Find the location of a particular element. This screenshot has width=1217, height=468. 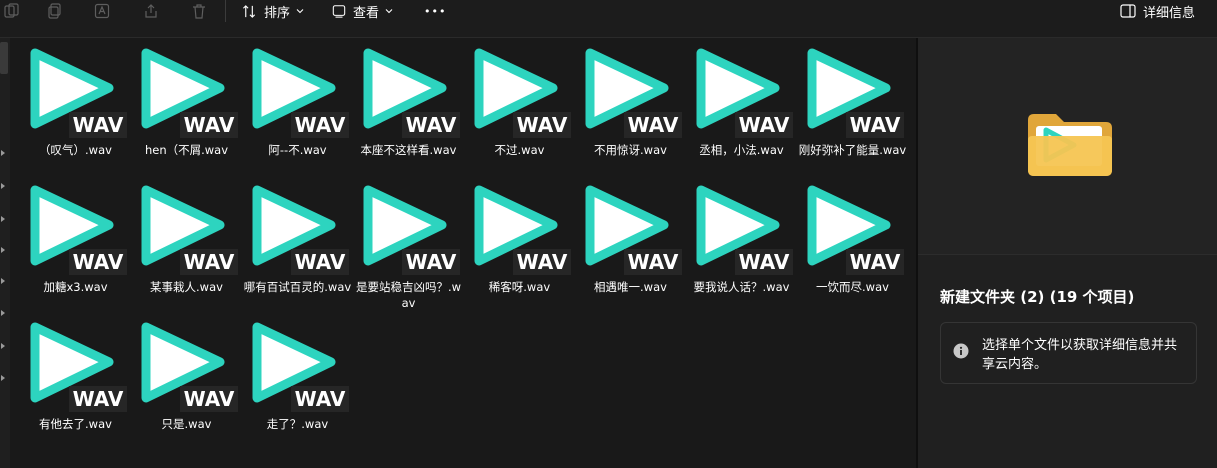

file-item: WAV 加糖x3.wav is located at coordinates (75, 242).